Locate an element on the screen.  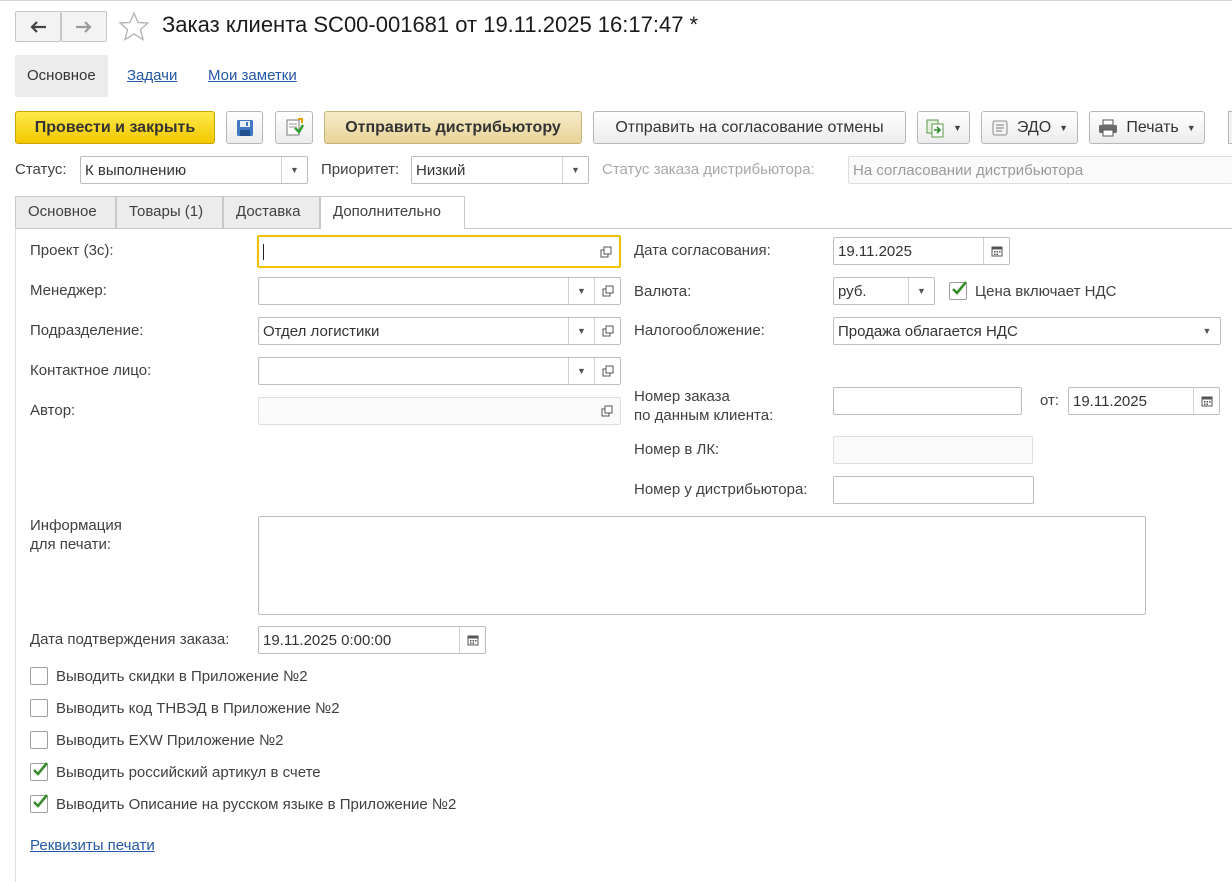
distributor-status-value: На согласовании дистрибьютора is located at coordinates (968, 170).